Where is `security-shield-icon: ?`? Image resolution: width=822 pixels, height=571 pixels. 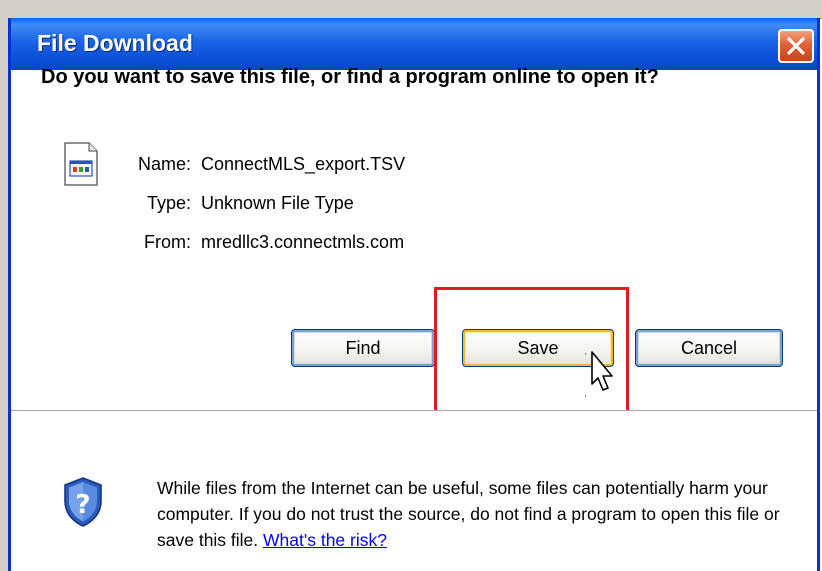 security-shield-icon: ? is located at coordinates (83, 502).